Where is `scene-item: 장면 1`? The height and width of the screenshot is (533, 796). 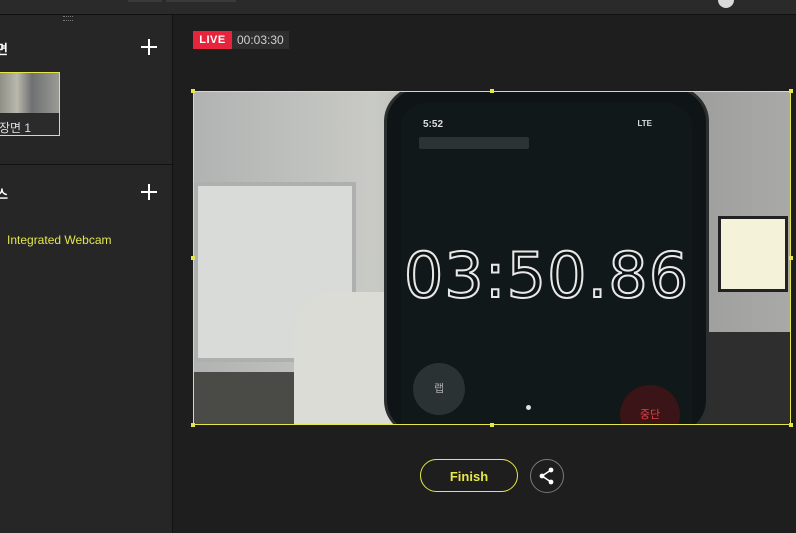
scene-item: 장면 1 is located at coordinates (30, 104).